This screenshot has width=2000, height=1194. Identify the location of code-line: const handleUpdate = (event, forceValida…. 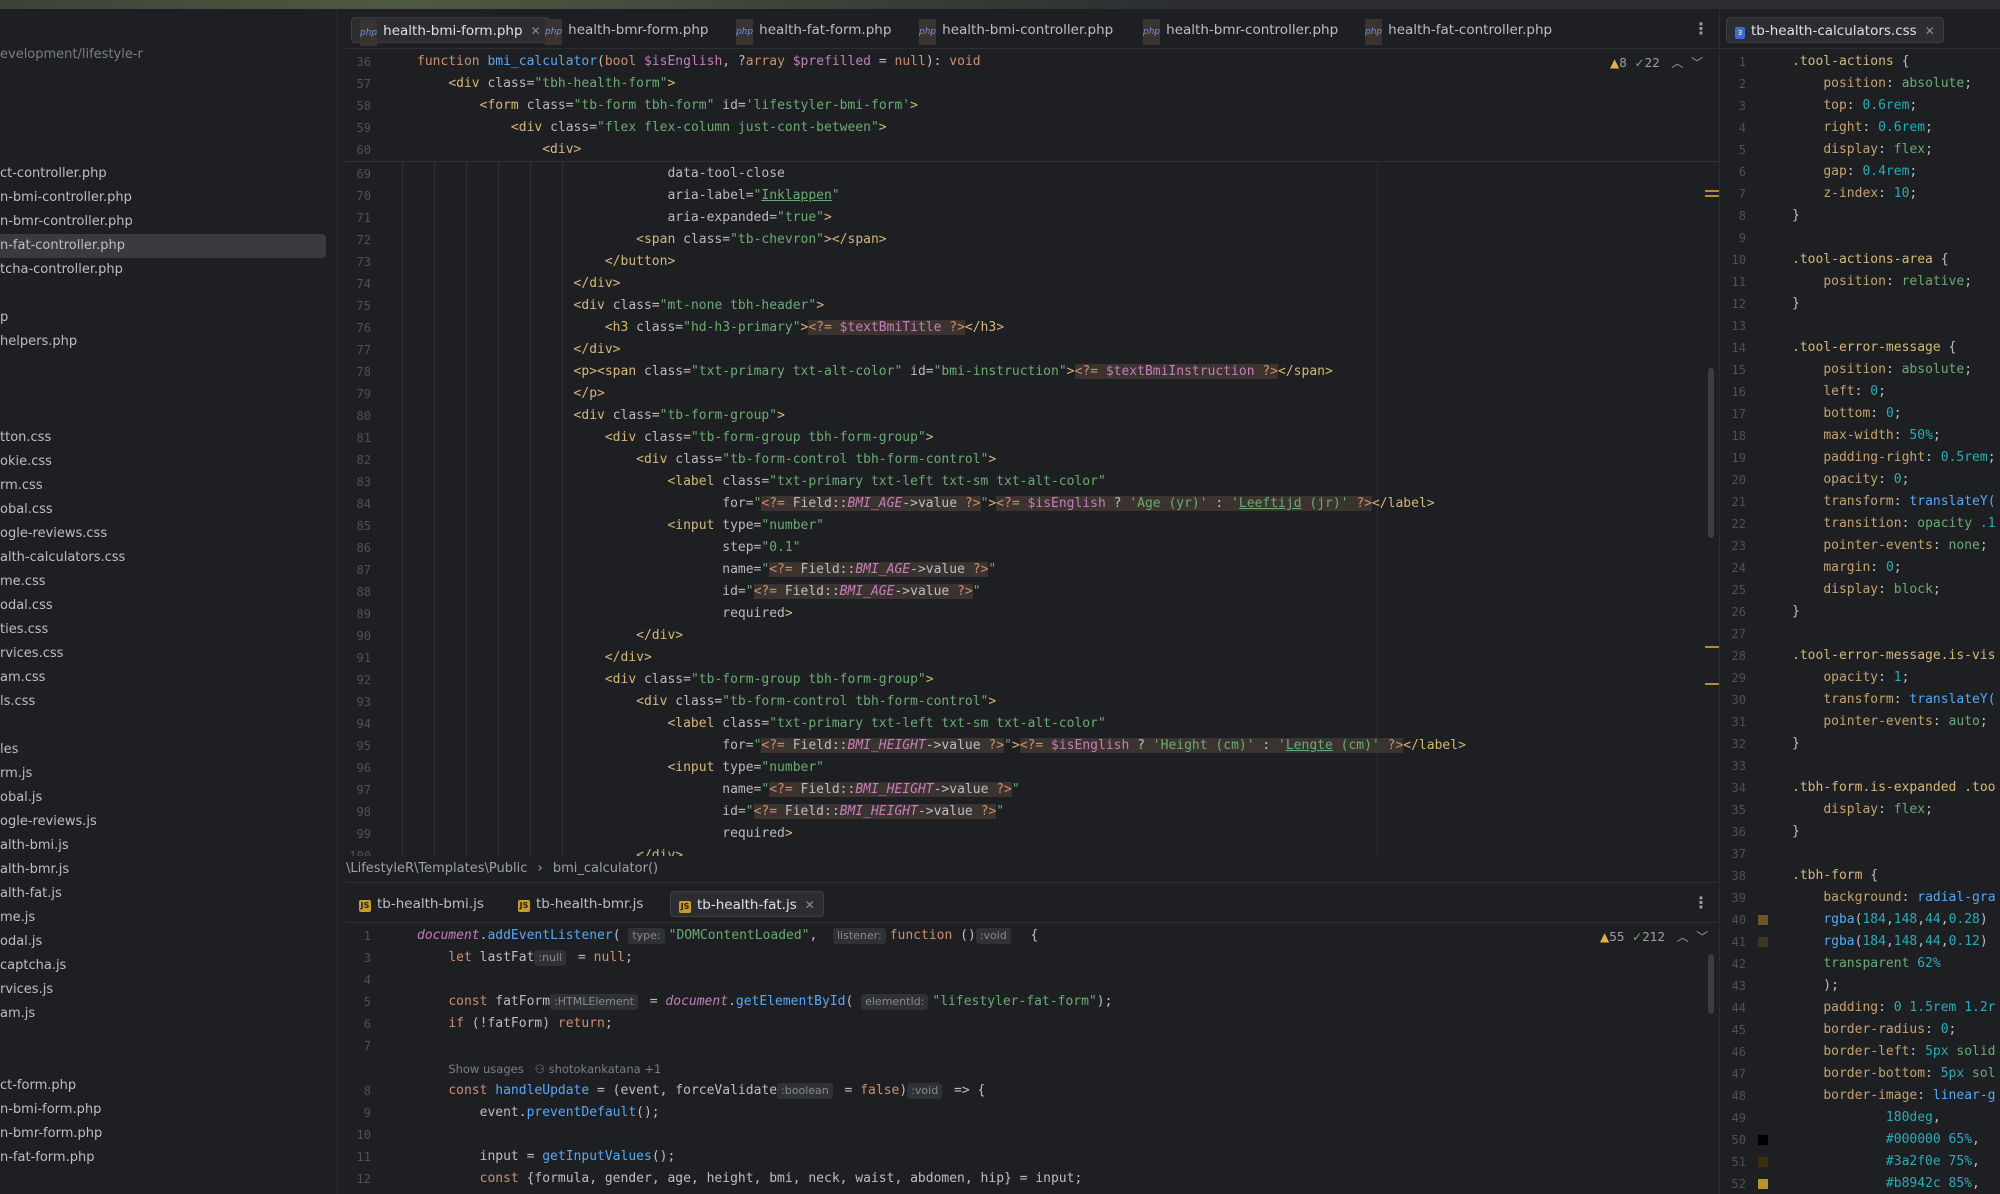
(701, 1091).